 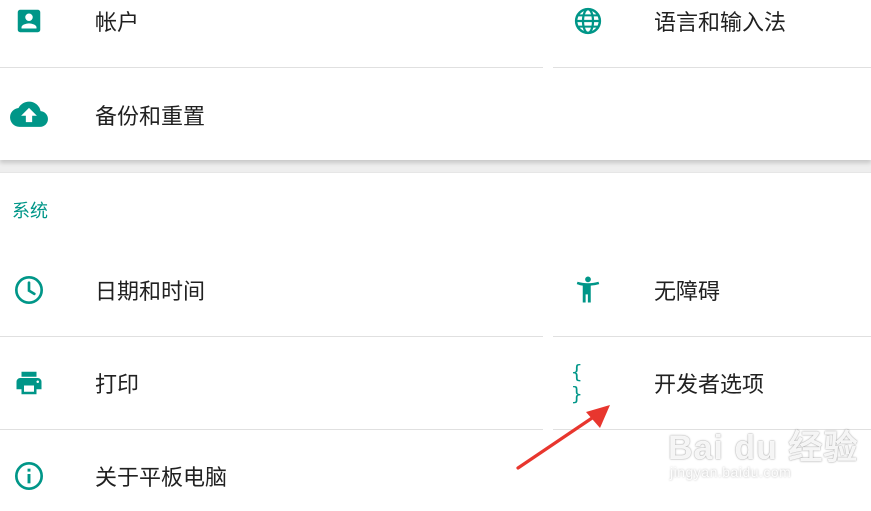 I want to click on accessibility-icon, so click(x=588, y=290).